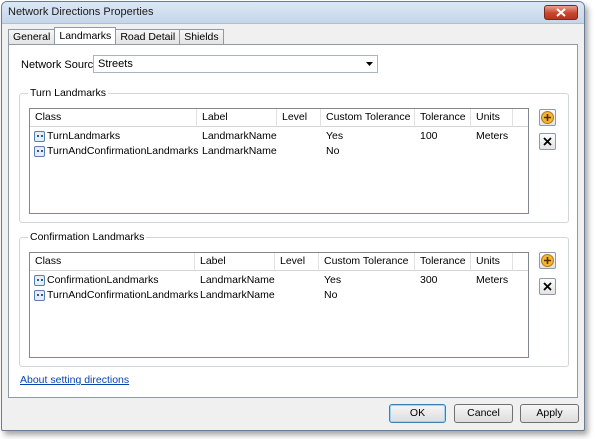  I want to click on remove-confirmation-landmark-button, so click(547, 286).